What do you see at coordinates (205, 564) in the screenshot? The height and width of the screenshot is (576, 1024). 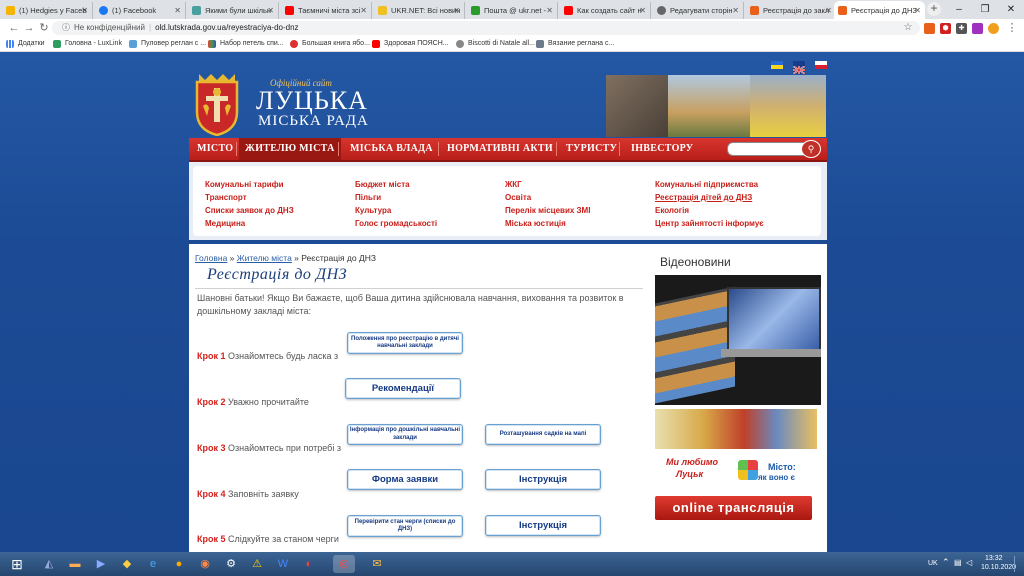 I see `firefox-icon: ◉` at bounding box center [205, 564].